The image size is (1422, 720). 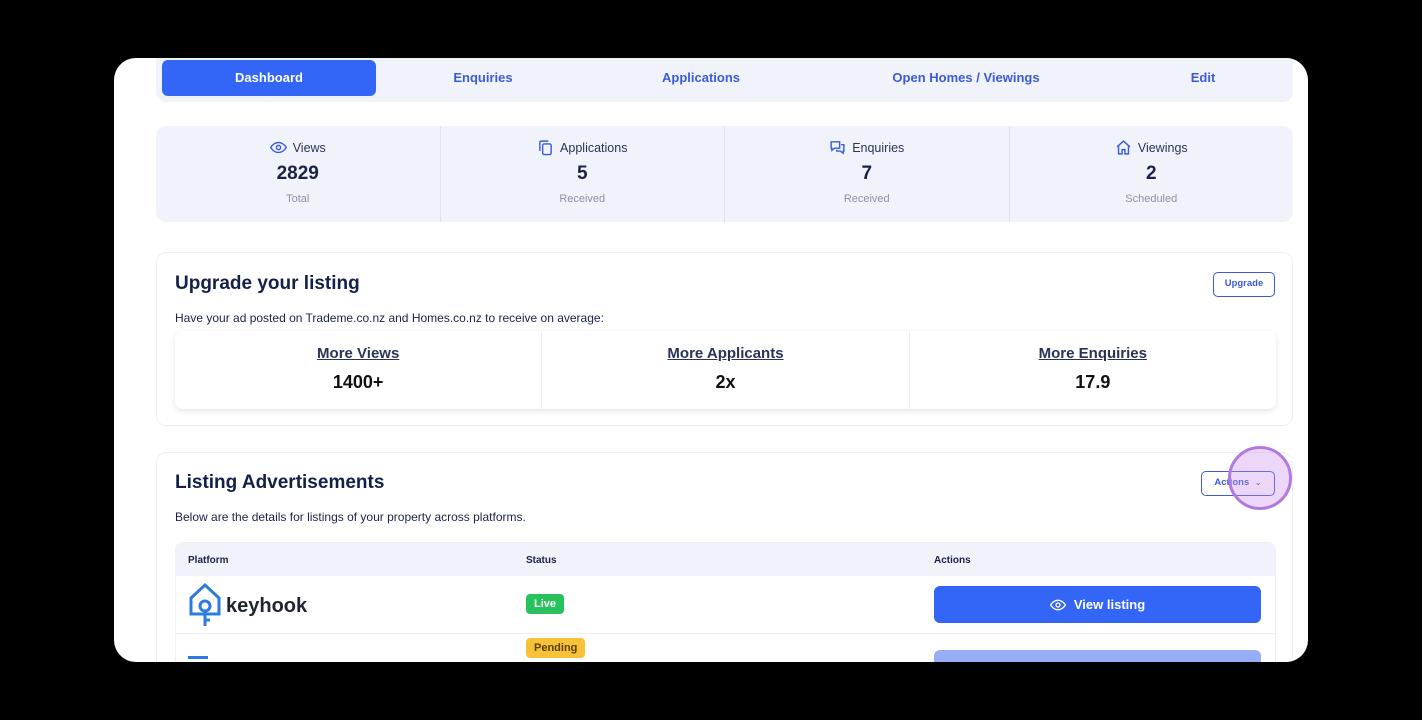 I want to click on view-listing-button: View listing, so click(x=1097, y=604).